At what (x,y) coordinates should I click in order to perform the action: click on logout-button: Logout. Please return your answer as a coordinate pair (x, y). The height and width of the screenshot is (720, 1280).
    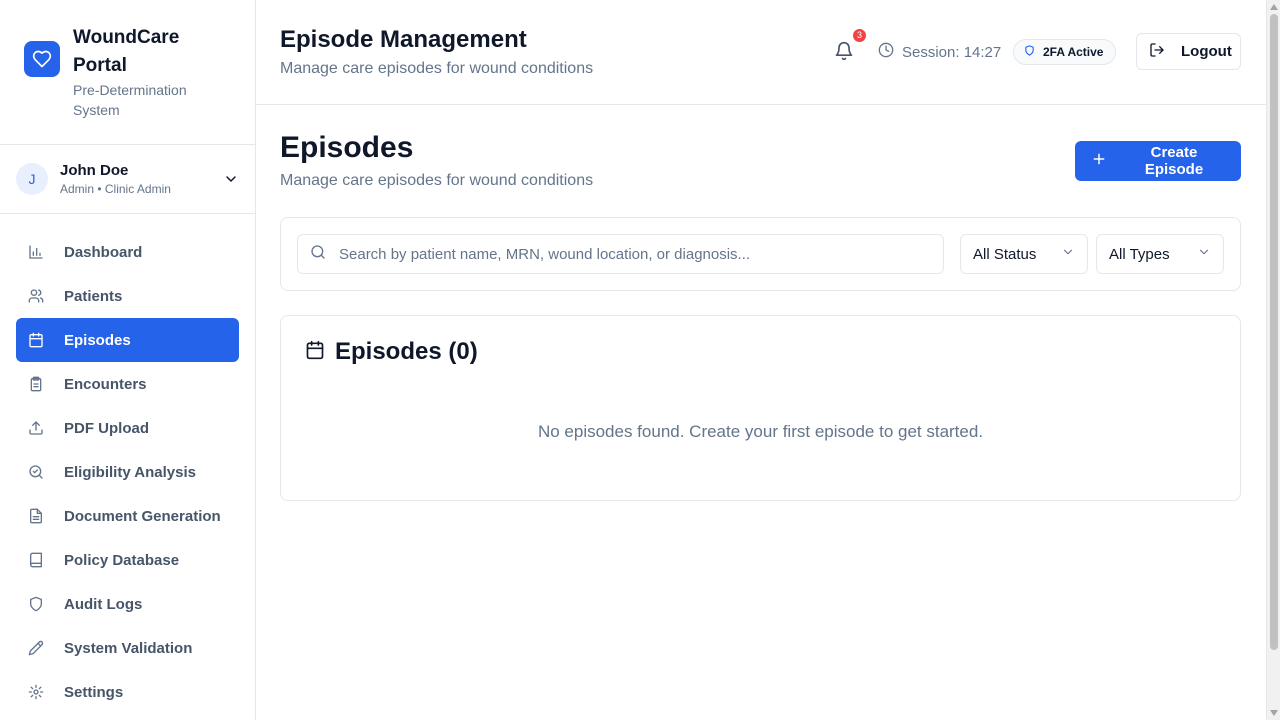
    Looking at the image, I should click on (1188, 51).